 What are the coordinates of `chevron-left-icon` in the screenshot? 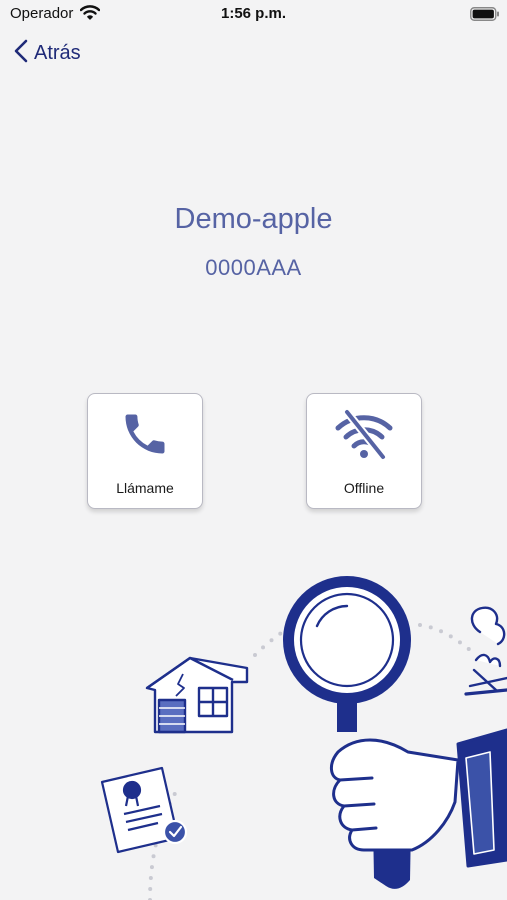 It's located at (21, 53).